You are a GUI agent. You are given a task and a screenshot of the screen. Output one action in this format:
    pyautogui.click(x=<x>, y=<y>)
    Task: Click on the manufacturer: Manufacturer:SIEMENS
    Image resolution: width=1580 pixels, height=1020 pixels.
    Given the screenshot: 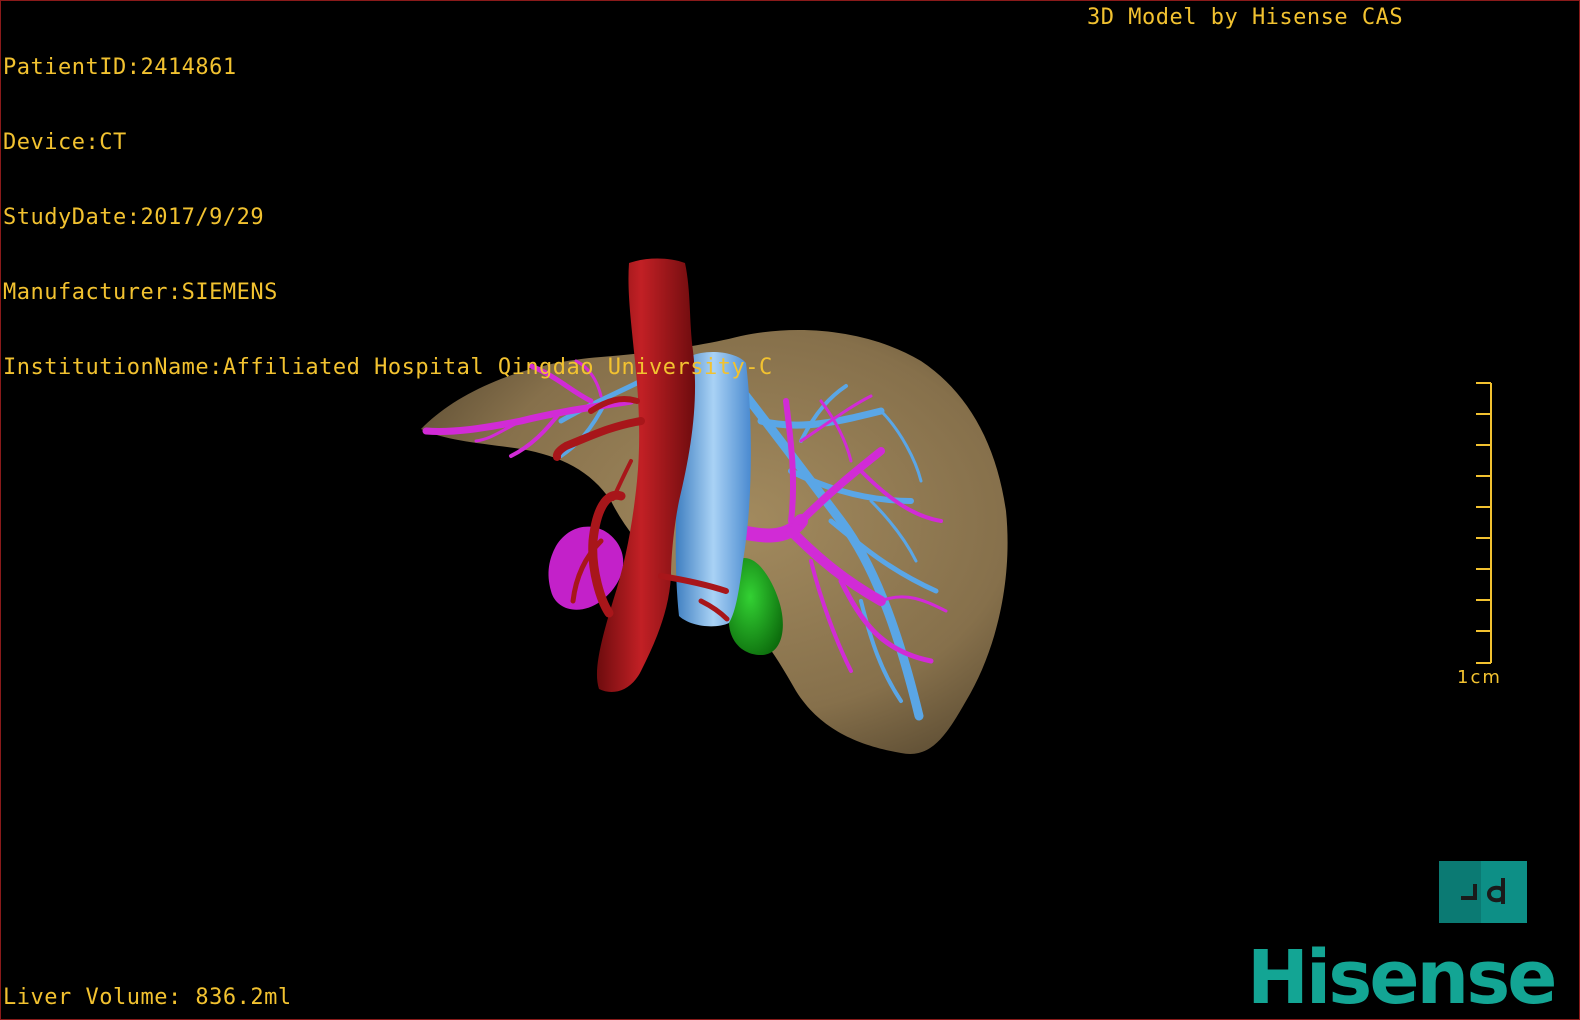 What is the action you would take?
    pyautogui.click(x=140, y=292)
    